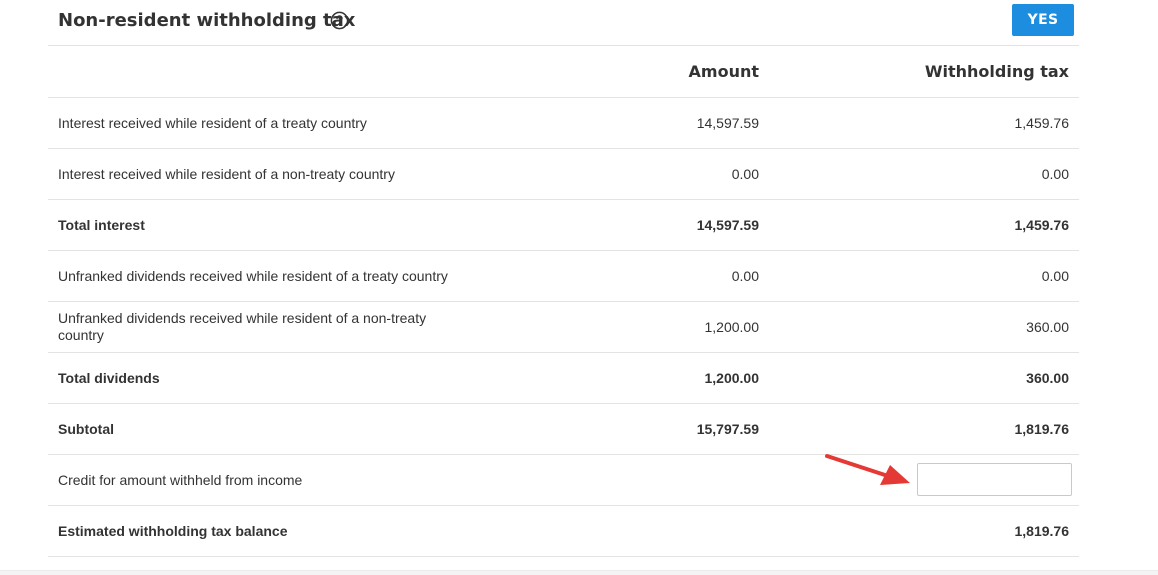 This screenshot has height=575, width=1158. What do you see at coordinates (563, 225) in the screenshot?
I see `table-row-total-interest: Total interest 14,597.59 1,459.76` at bounding box center [563, 225].